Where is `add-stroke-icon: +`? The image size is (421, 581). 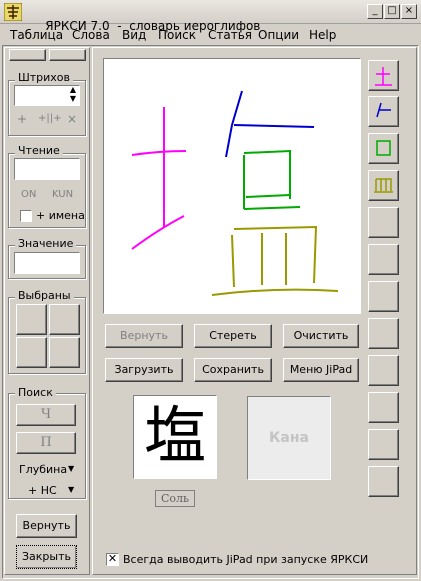 add-stroke-icon: + is located at coordinates (22, 119).